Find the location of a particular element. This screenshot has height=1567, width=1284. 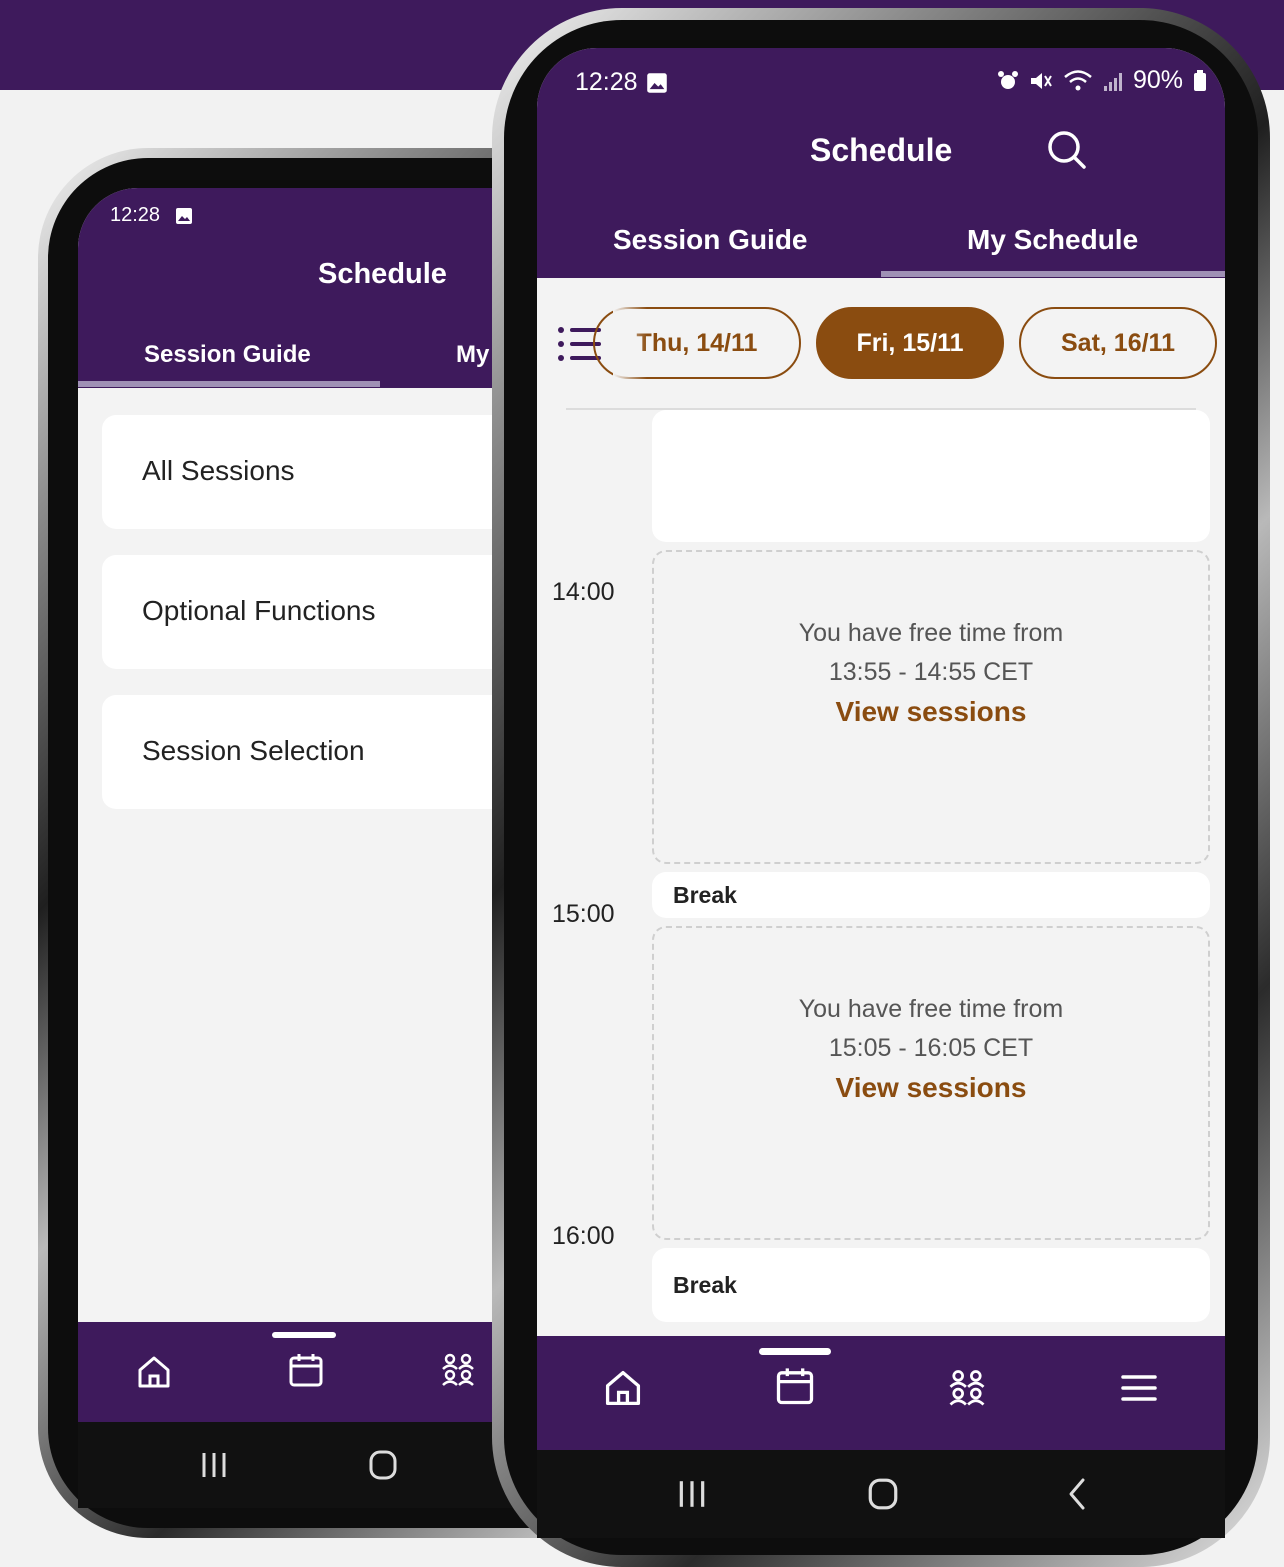

back-icon is located at coordinates (1077, 1494).